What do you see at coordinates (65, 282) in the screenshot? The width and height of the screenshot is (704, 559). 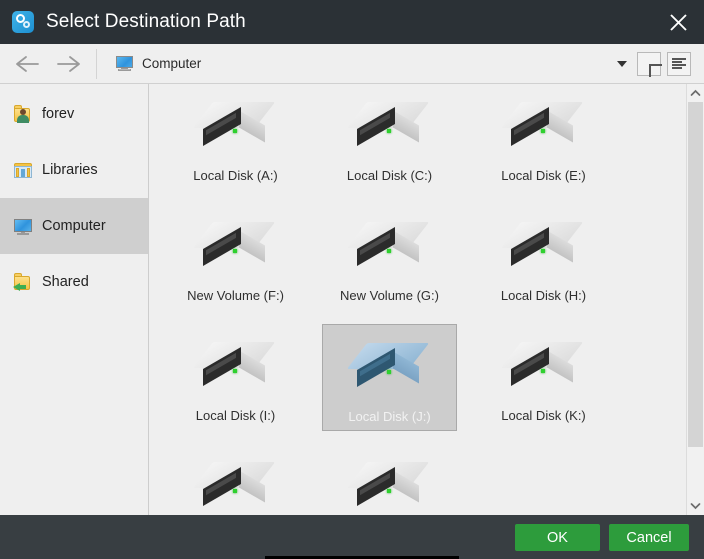 I see `sidebar-item-label: Shared` at bounding box center [65, 282].